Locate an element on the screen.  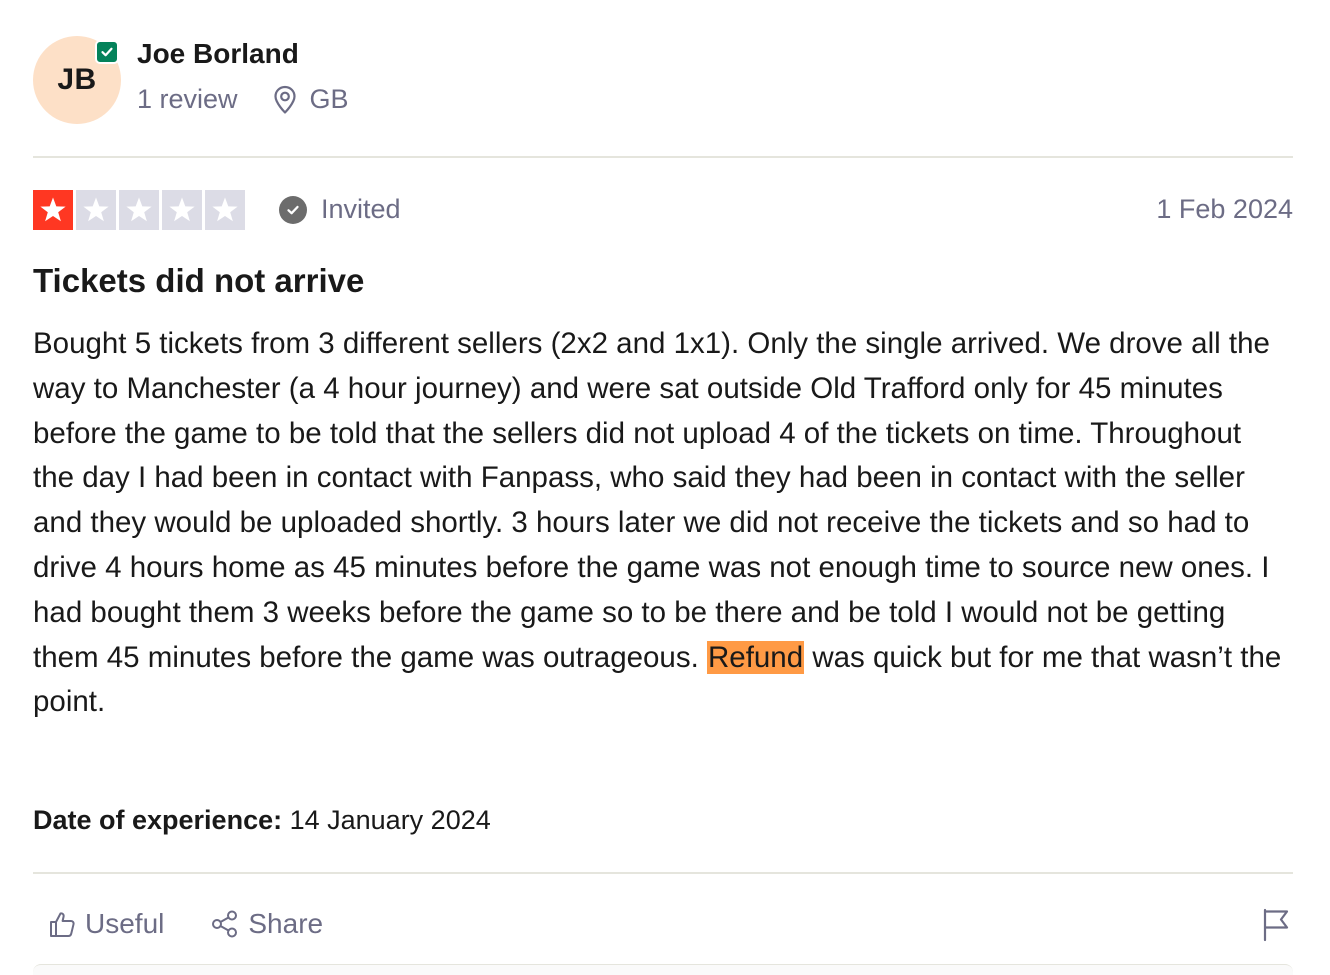
footer-divider is located at coordinates (663, 873).